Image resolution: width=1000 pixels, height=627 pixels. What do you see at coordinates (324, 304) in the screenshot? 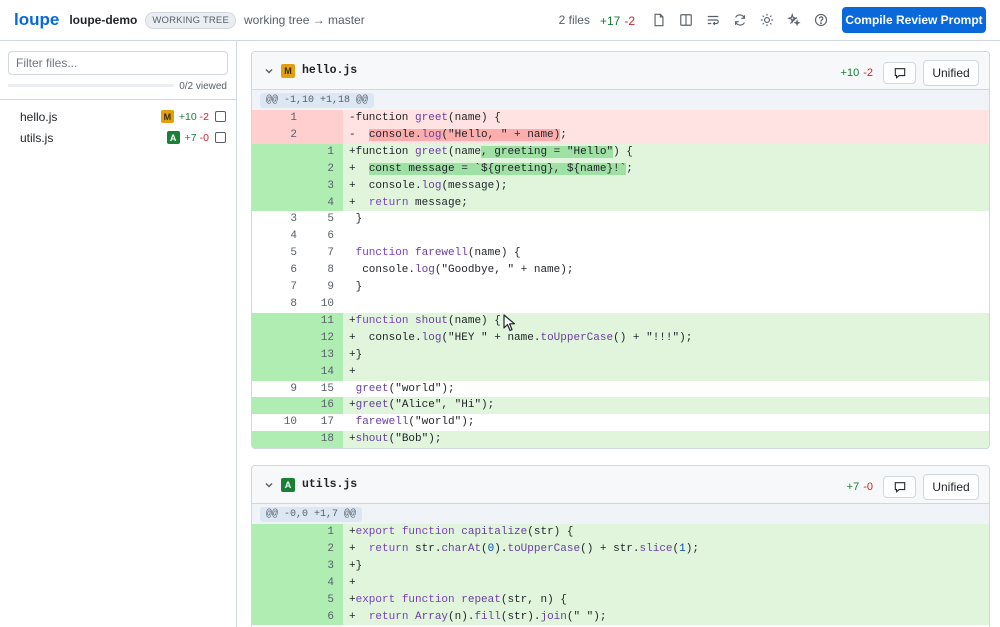
I see `new-line-number: 10` at bounding box center [324, 304].